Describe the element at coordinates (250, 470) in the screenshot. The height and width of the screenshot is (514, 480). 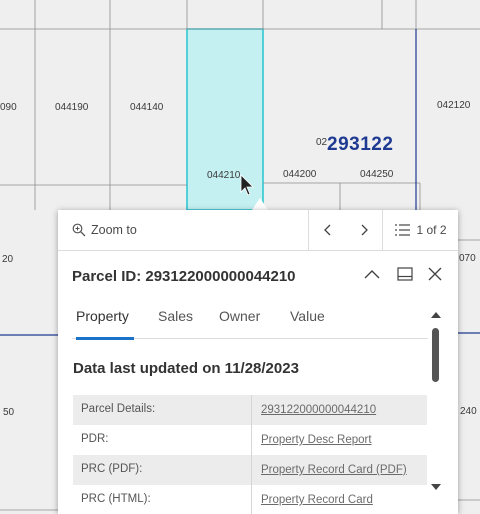
I see `table-row: PRC (PDF): Property Record Card (PDF)` at that location.